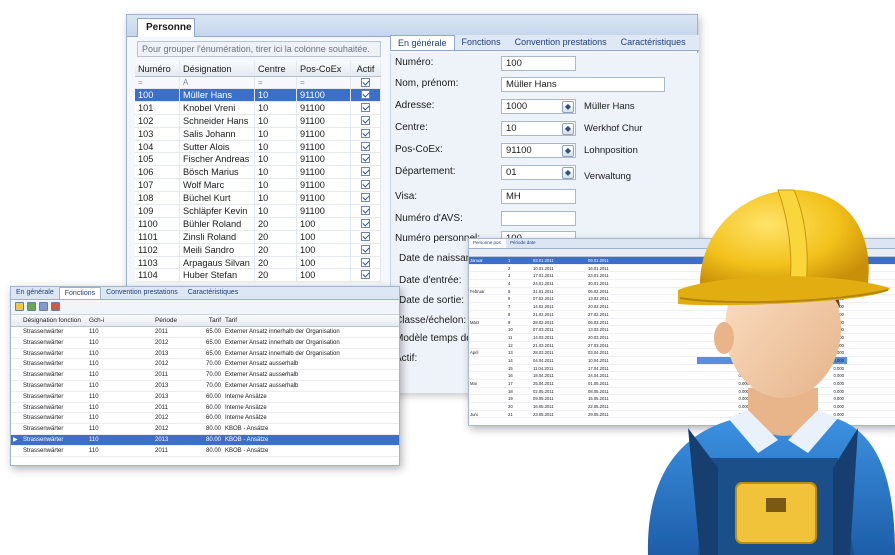 This screenshot has width=895, height=555. Describe the element at coordinates (166, 27) in the screenshot. I see `tab-personne: Personne` at that location.